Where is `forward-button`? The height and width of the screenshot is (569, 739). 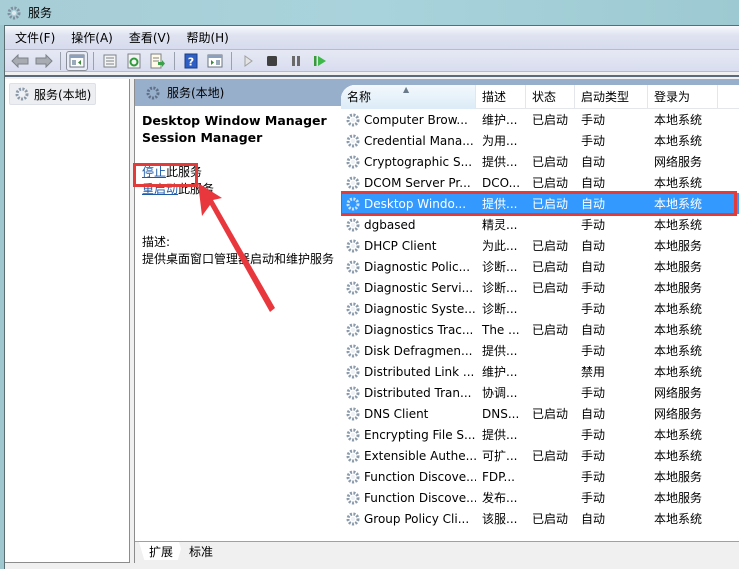
forward-button is located at coordinates (44, 61).